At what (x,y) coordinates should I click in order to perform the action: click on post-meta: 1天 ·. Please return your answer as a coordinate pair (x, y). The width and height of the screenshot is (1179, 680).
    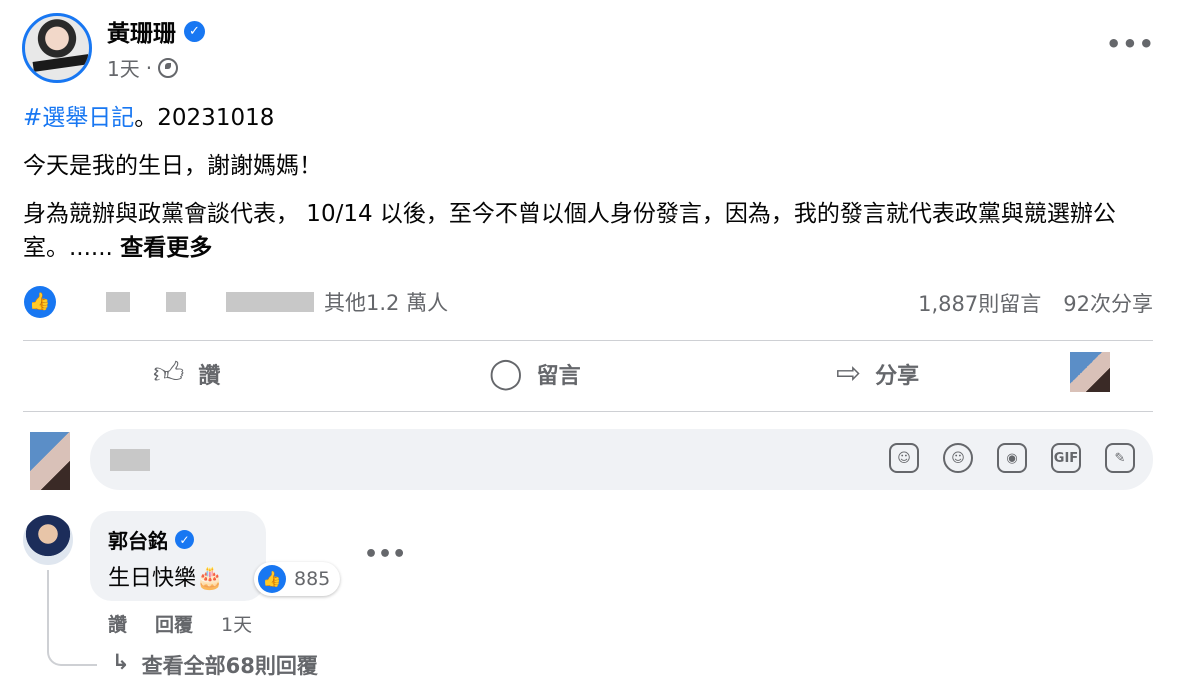
    Looking at the image, I should click on (143, 67).